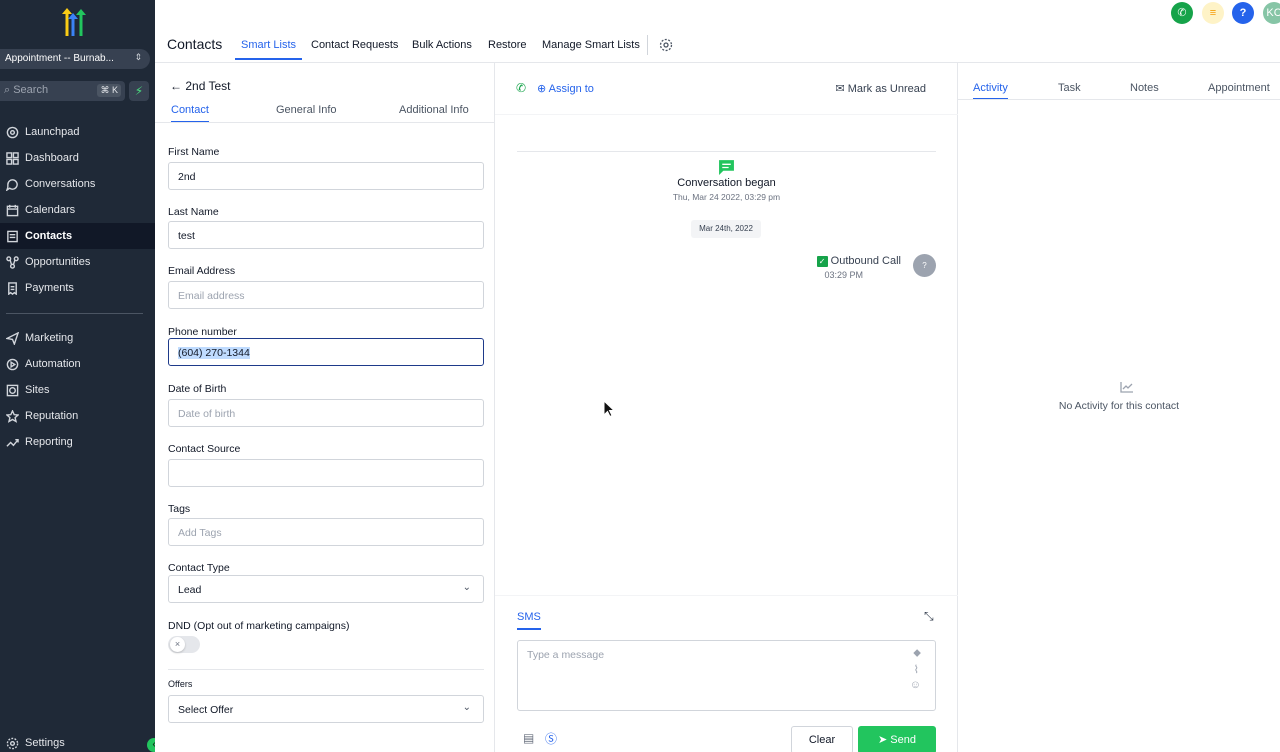  Describe the element at coordinates (916, 669) in the screenshot. I see `paperclip-icon: ⌇` at that location.